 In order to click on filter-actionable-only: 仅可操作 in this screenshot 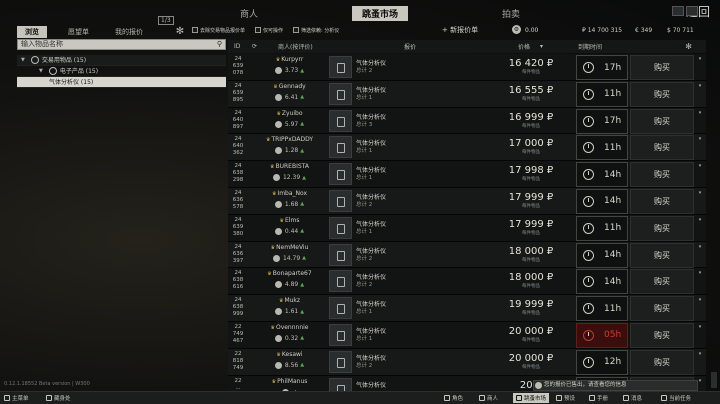, I will do `click(269, 30)`.